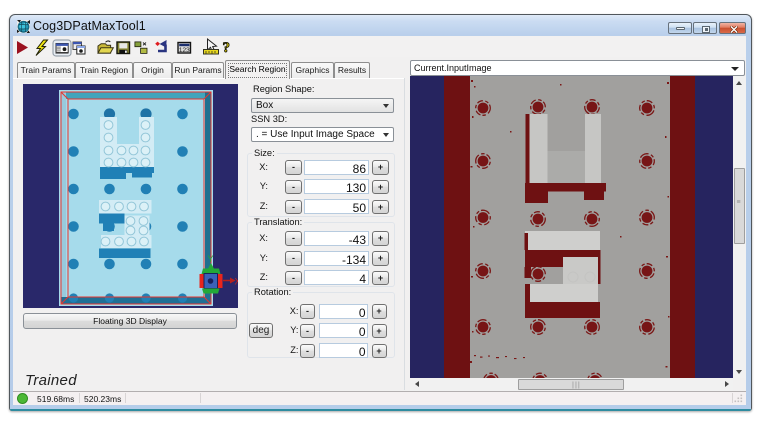  Describe the element at coordinates (211, 259) in the screenshot. I see `svg-text: Y` at that location.